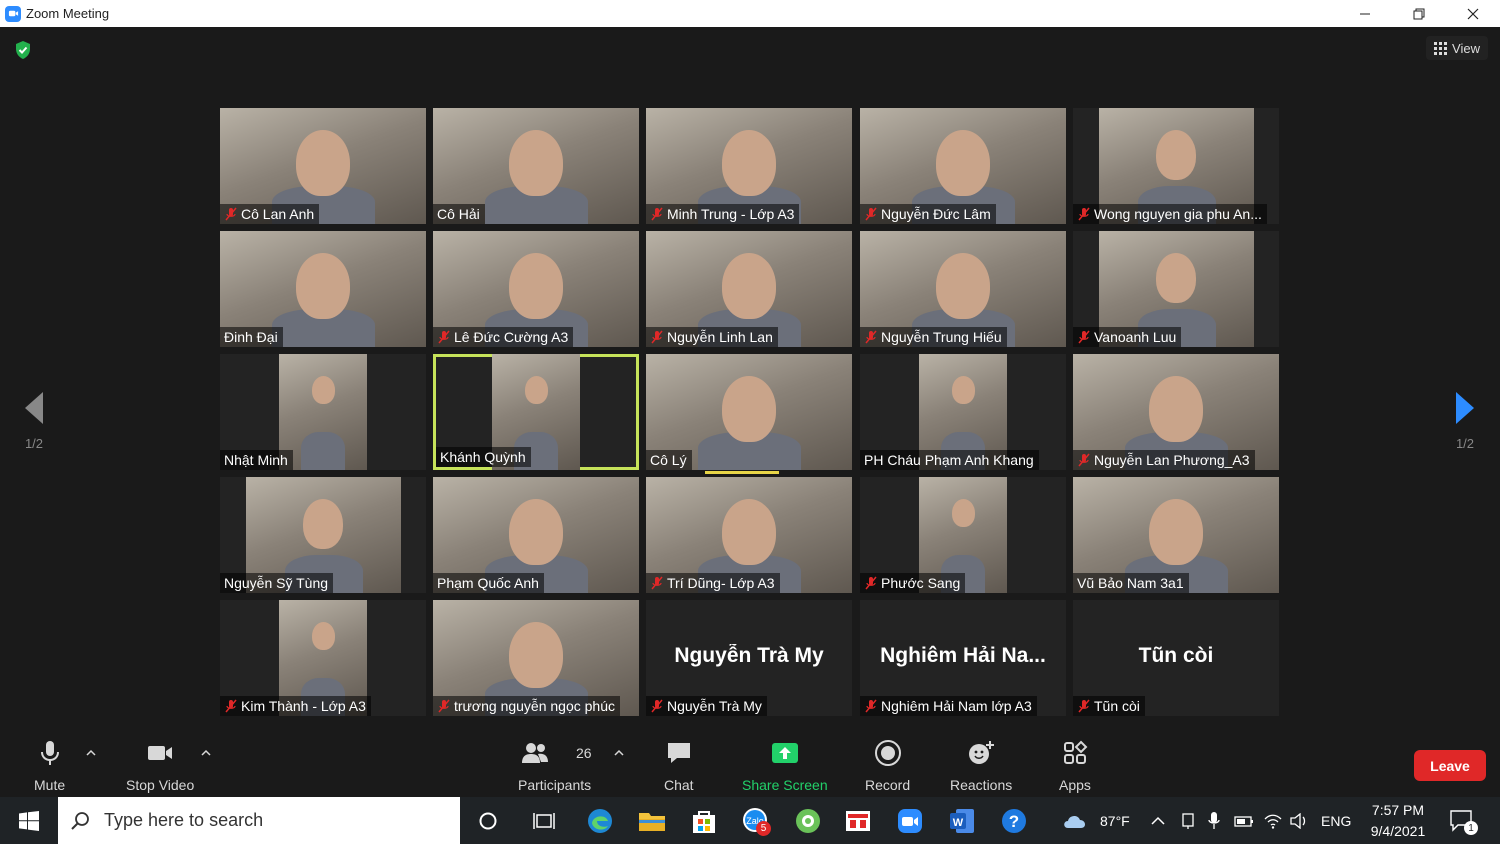 The height and width of the screenshot is (844, 1500). I want to click on participant-tile: Tũn còi Tũn còi, so click(1176, 658).